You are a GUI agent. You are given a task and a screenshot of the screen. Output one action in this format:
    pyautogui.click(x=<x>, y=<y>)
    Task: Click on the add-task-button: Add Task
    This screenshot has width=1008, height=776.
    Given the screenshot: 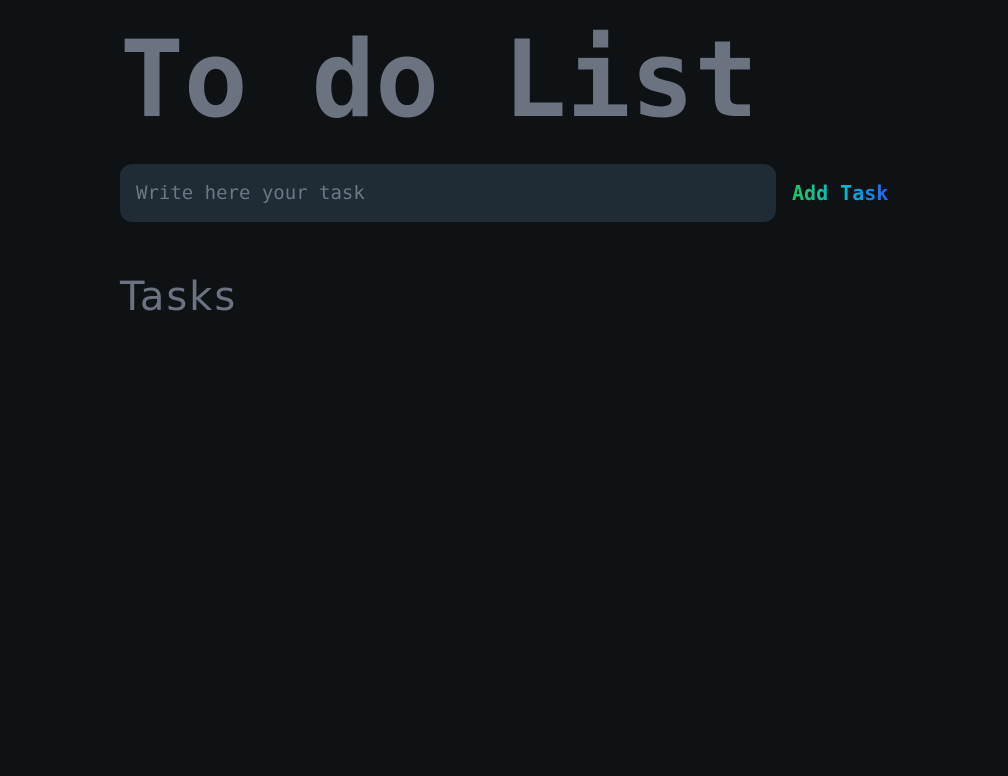 What is the action you would take?
    pyautogui.click(x=840, y=193)
    